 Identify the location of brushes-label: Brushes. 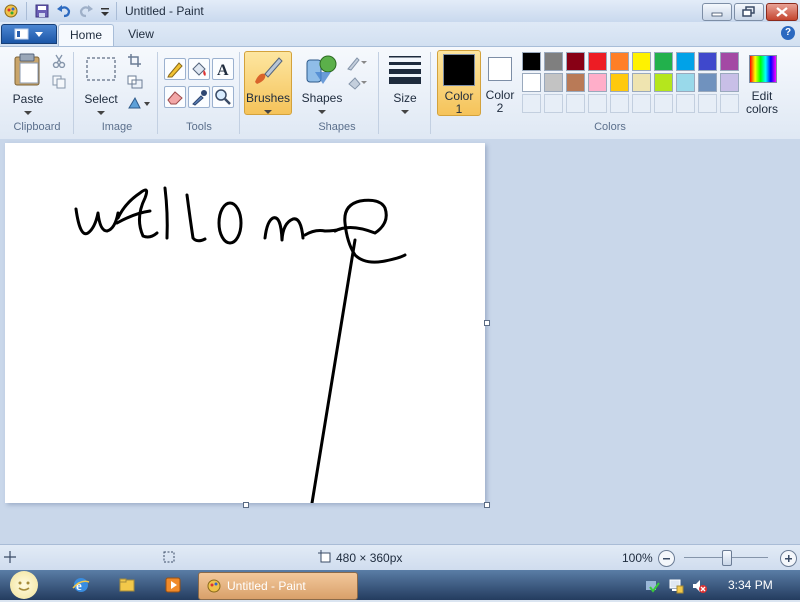
(268, 98).